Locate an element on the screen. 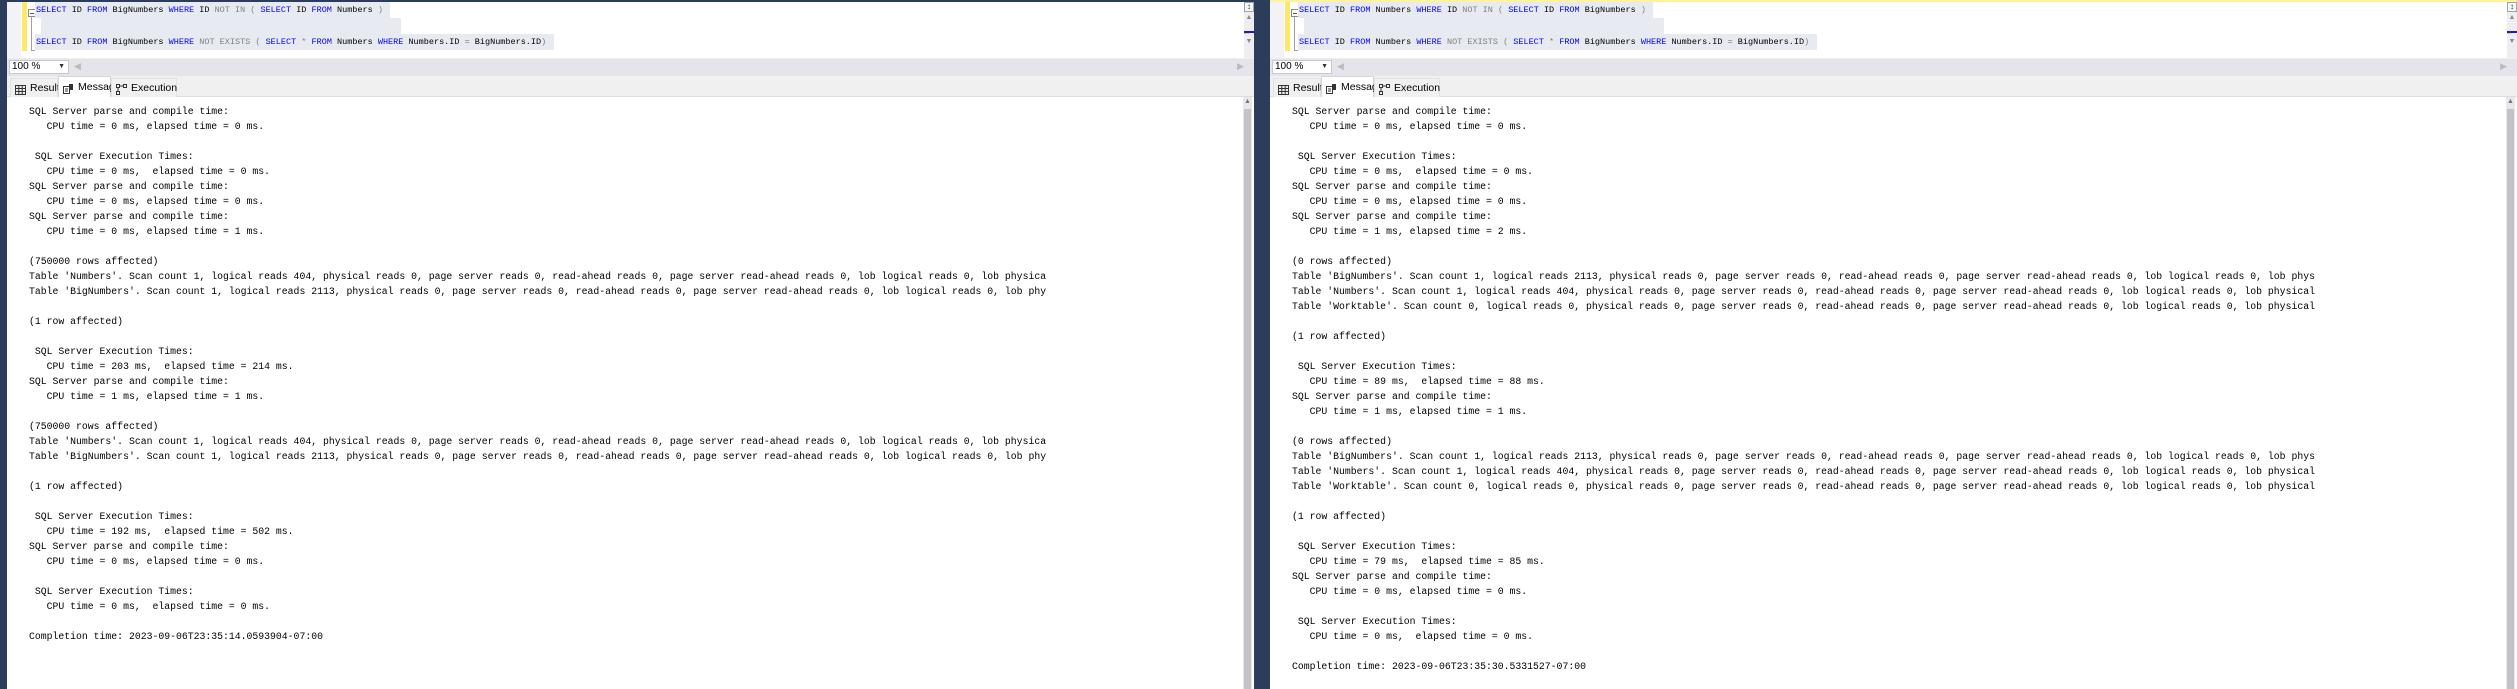  grid-icon is located at coordinates (1283, 89).